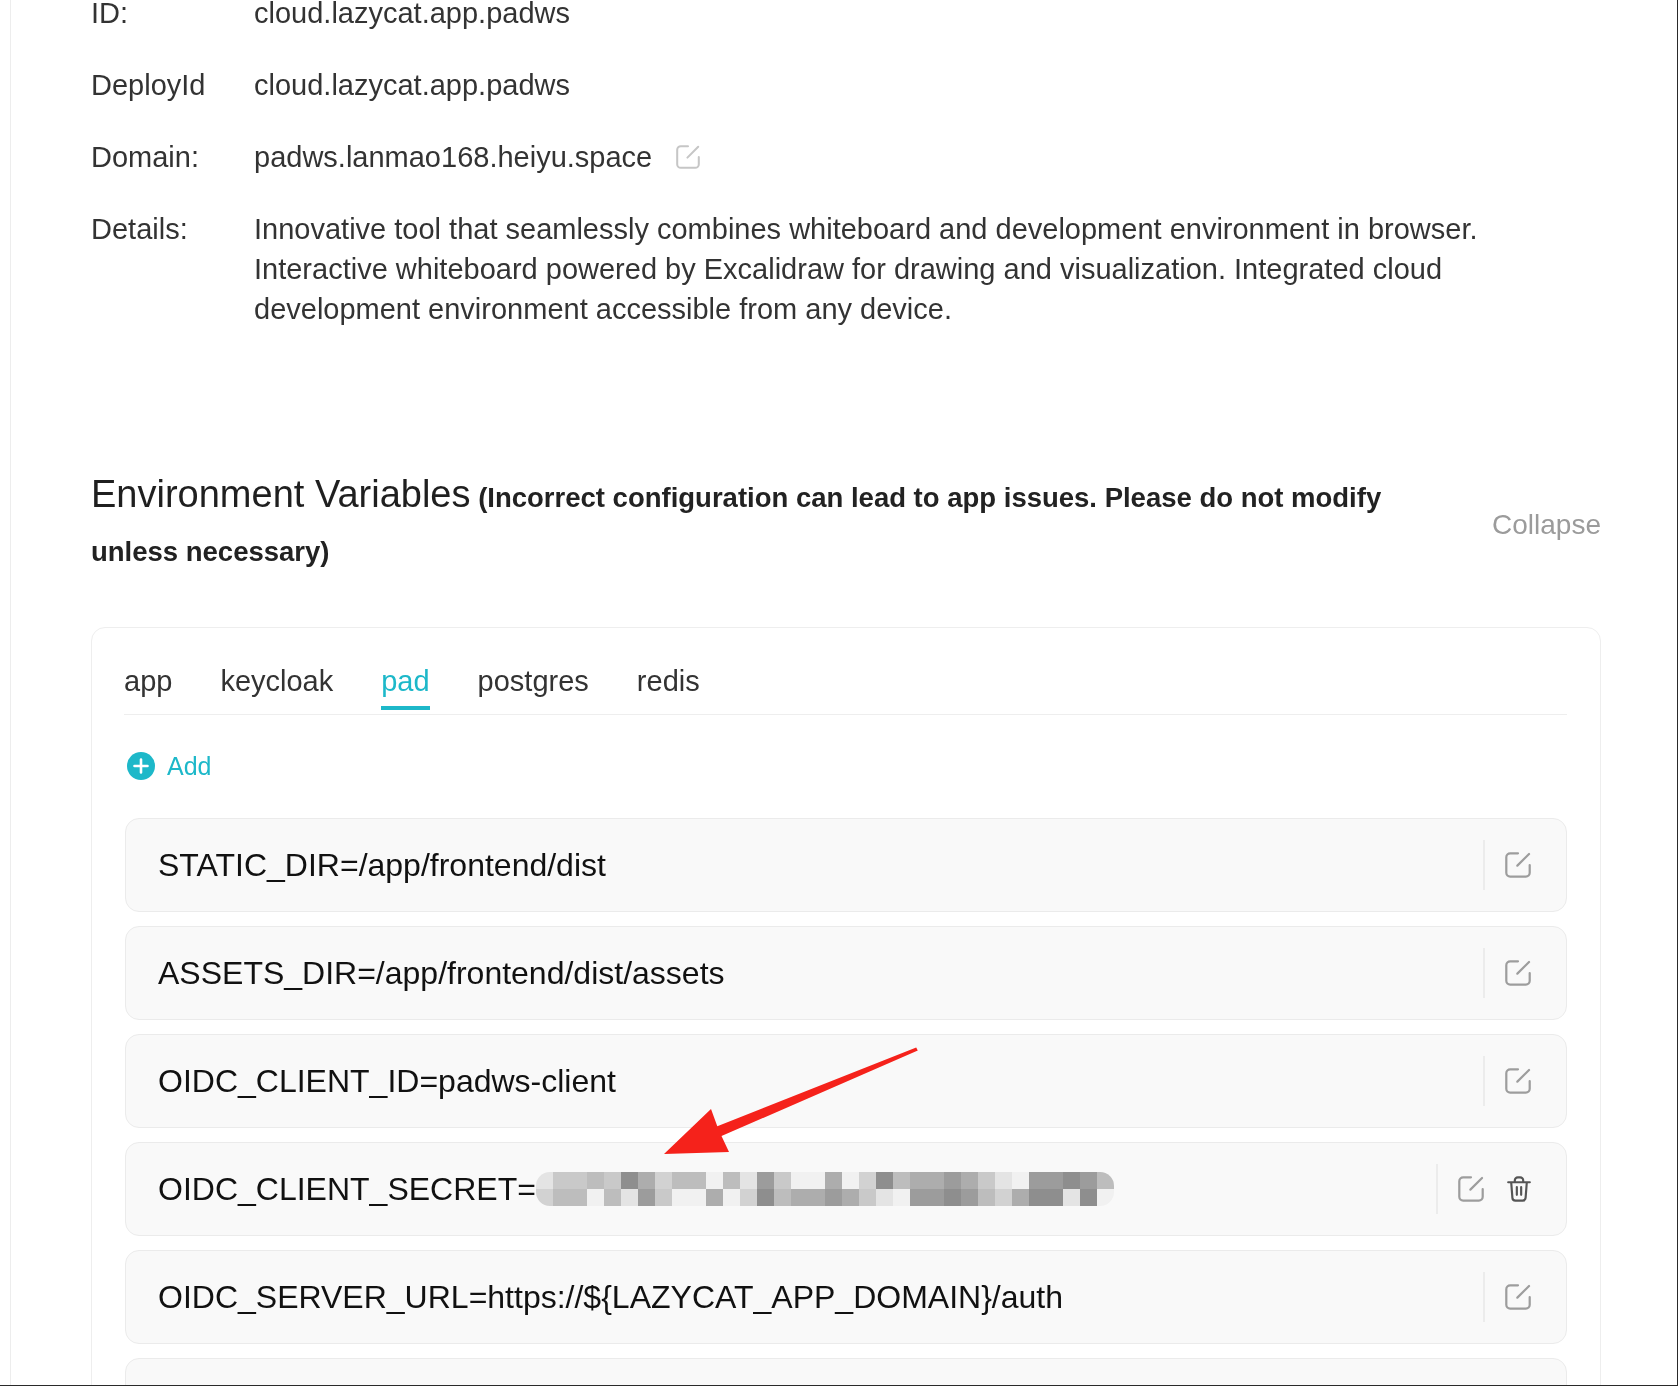  What do you see at coordinates (441, 973) in the screenshot?
I see `env-var-text: ASSETS_DIR=/app/frontend/dist/assets` at bounding box center [441, 973].